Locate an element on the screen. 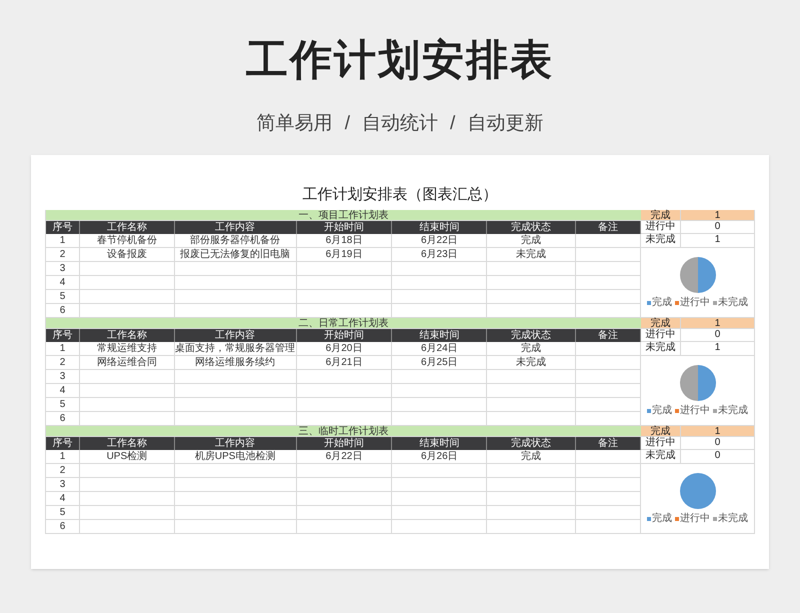 The width and height of the screenshot is (800, 613). table-cell: 春节停机备份 is located at coordinates (127, 240).